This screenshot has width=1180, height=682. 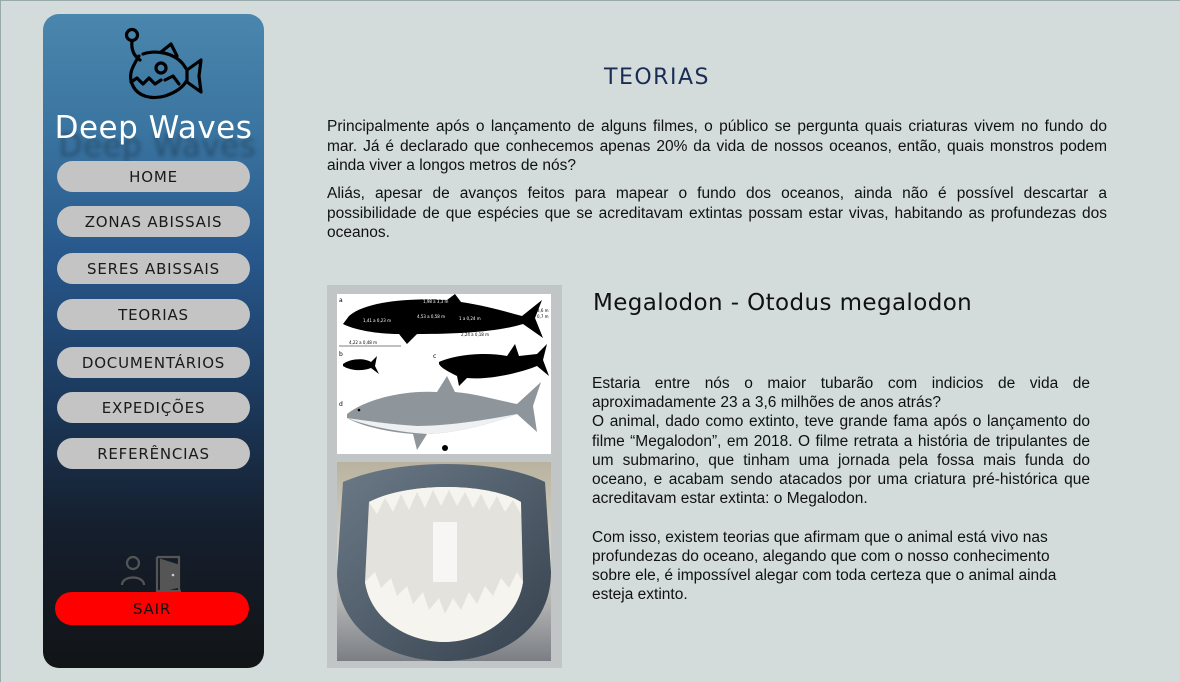 I want to click on logout-button: SAIR, so click(x=152, y=608).